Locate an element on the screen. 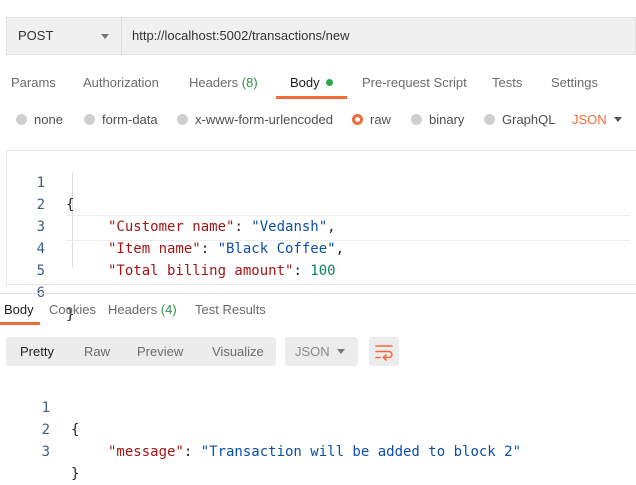  radio-graphql: GraphQL is located at coordinates (519, 119).